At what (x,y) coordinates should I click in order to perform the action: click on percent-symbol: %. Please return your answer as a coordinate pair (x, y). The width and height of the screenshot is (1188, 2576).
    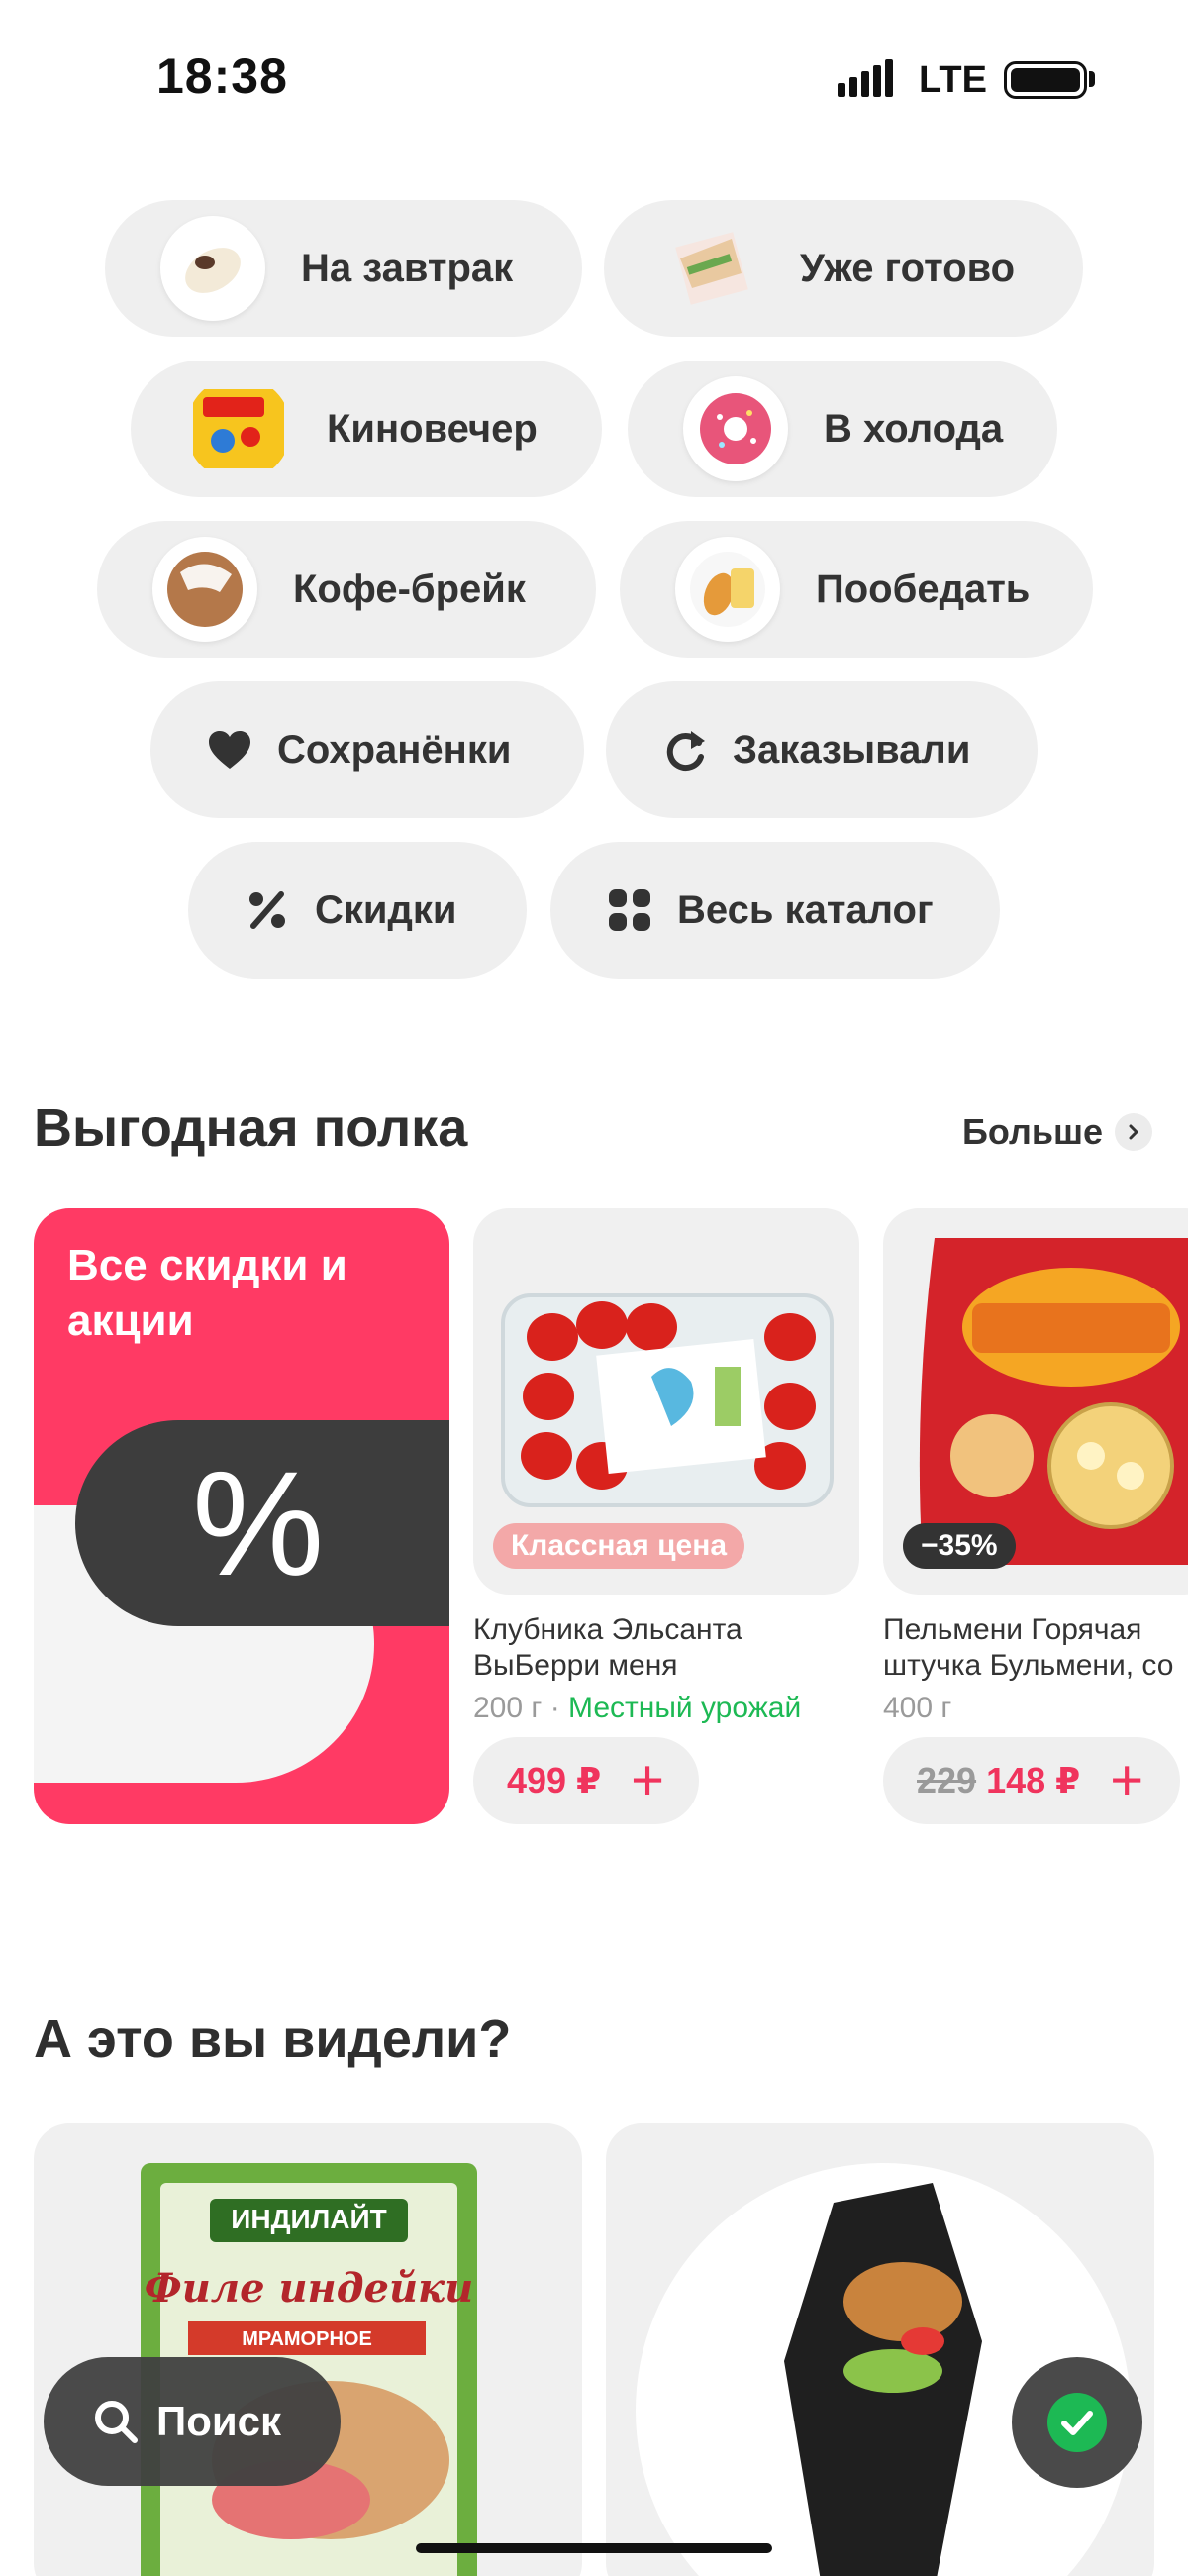
    Looking at the image, I should click on (259, 1522).